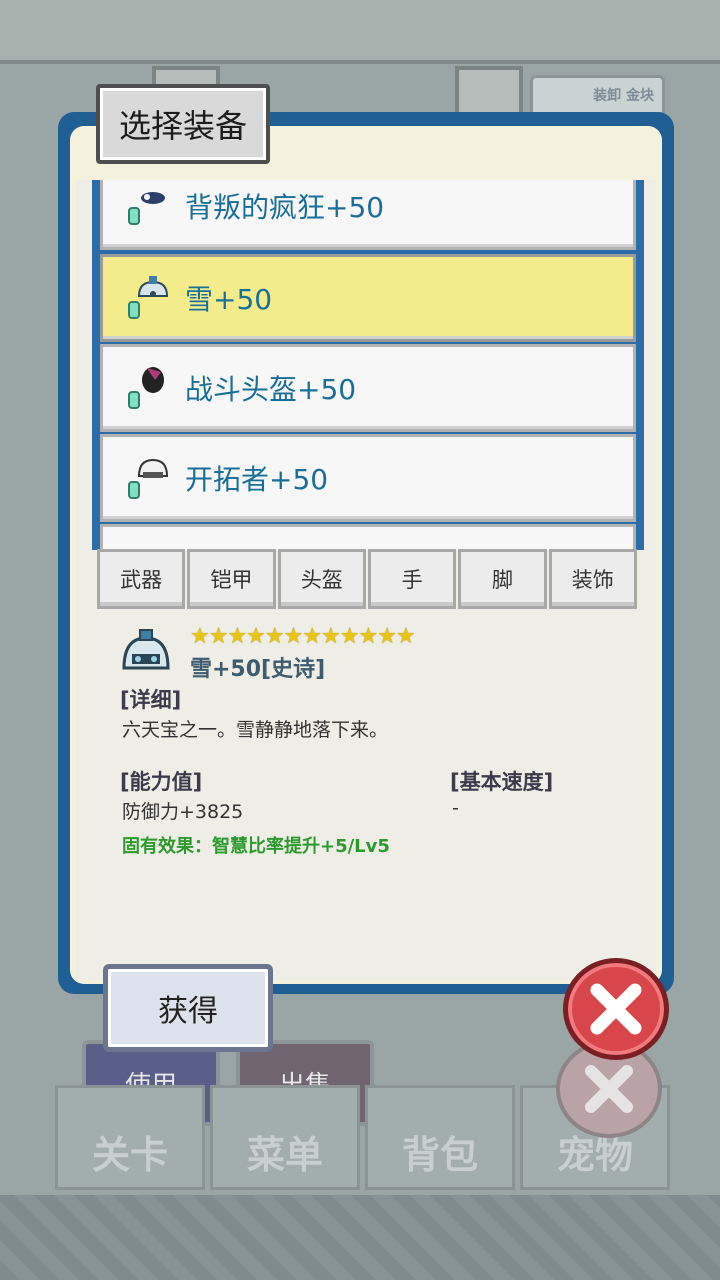 Image resolution: width=720 pixels, height=1280 pixels. I want to click on rarity-stars: ★★★★★★★★★★★★, so click(303, 636).